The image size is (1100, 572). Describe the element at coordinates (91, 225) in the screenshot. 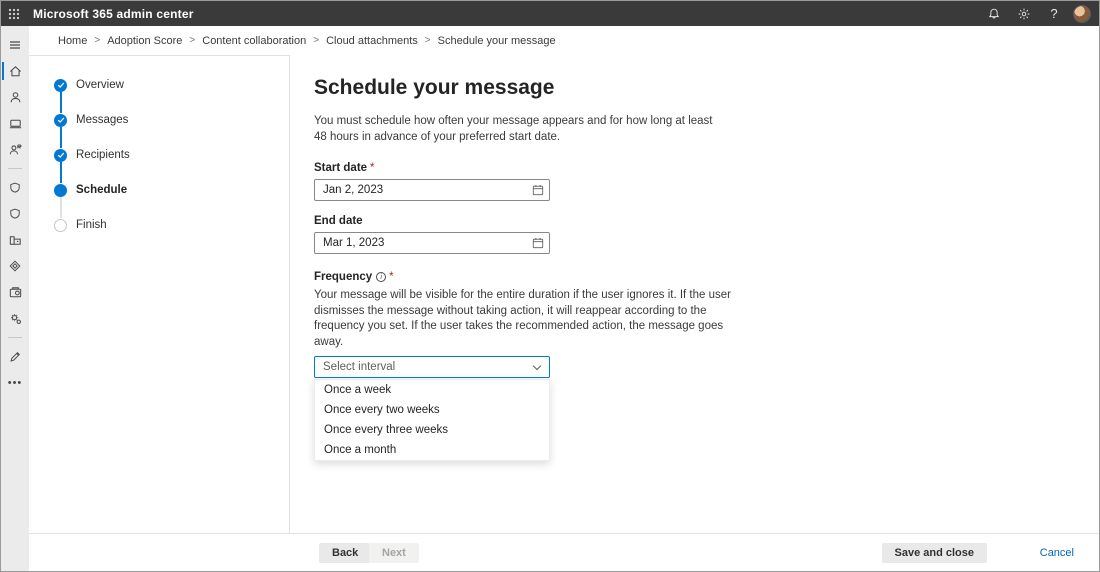

I see `step-label: Finish` at that location.